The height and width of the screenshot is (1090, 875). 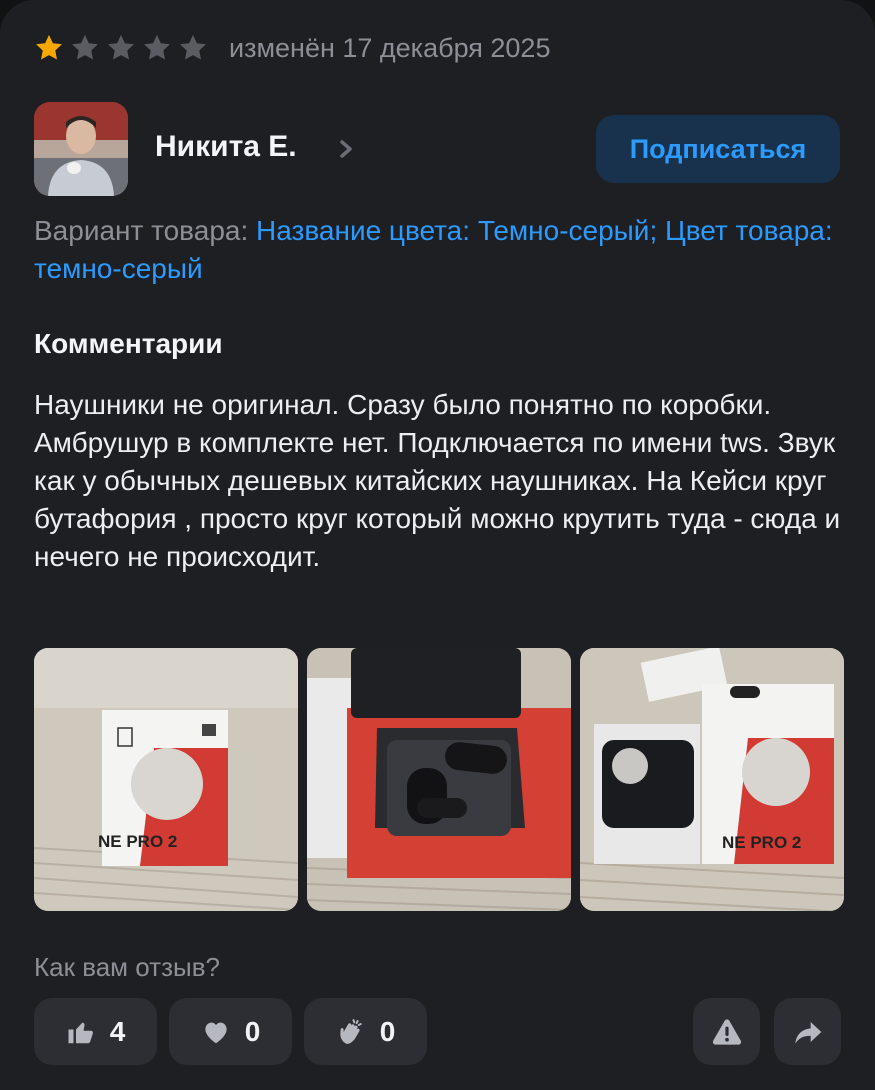 What do you see at coordinates (128, 343) in the screenshot?
I see `comments-title: Комментарии` at bounding box center [128, 343].